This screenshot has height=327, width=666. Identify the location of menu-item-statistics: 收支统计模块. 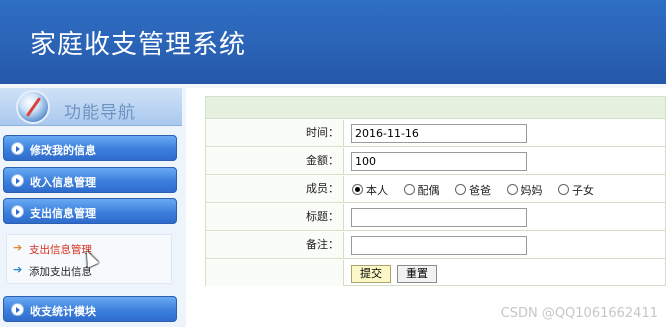
(90, 309).